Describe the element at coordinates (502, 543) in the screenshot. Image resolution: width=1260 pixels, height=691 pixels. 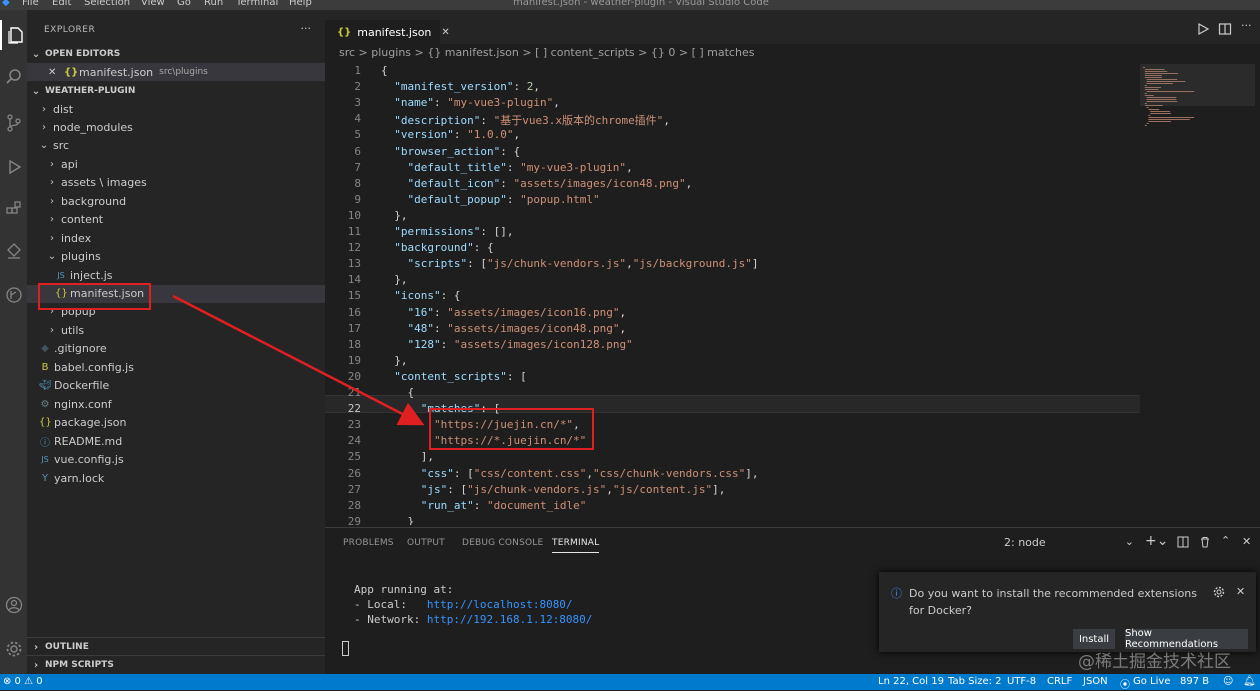
I see `tab-debug-console: DEBUG CONSOLE` at that location.